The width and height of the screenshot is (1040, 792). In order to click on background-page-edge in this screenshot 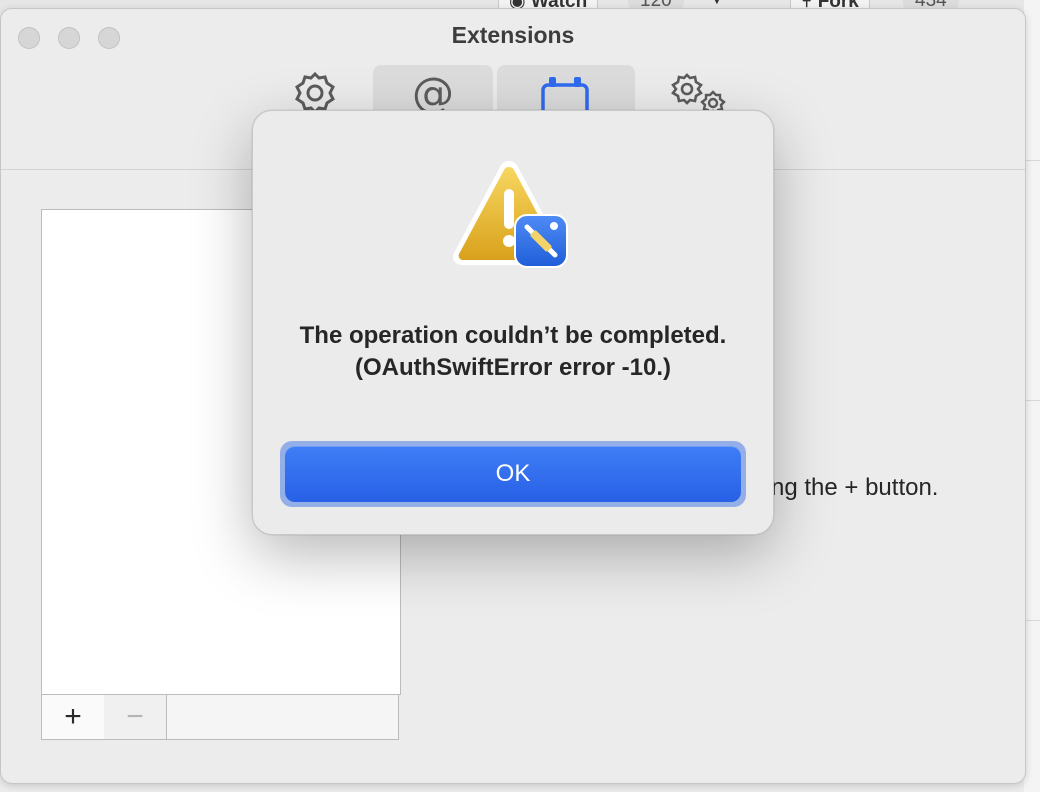, I will do `click(1032, 396)`.